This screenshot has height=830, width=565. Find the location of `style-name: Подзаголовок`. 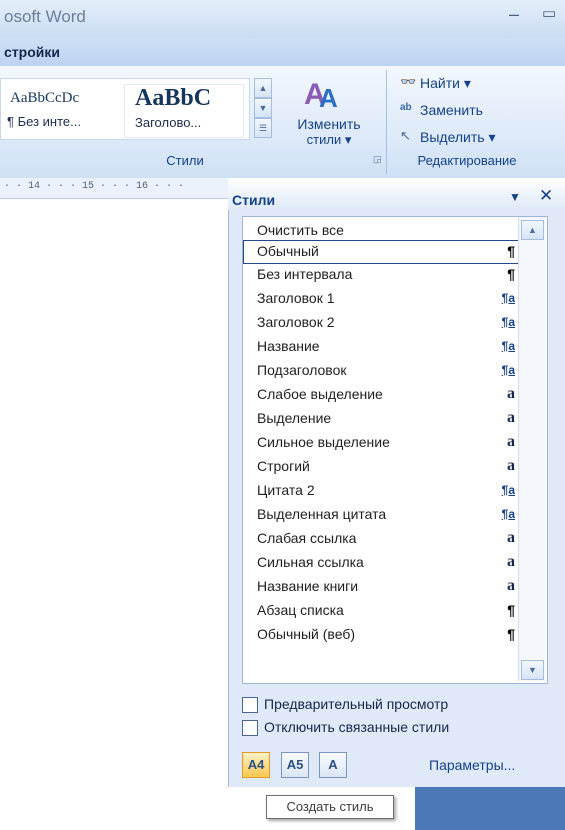

style-name: Подзаголовок is located at coordinates (302, 370).